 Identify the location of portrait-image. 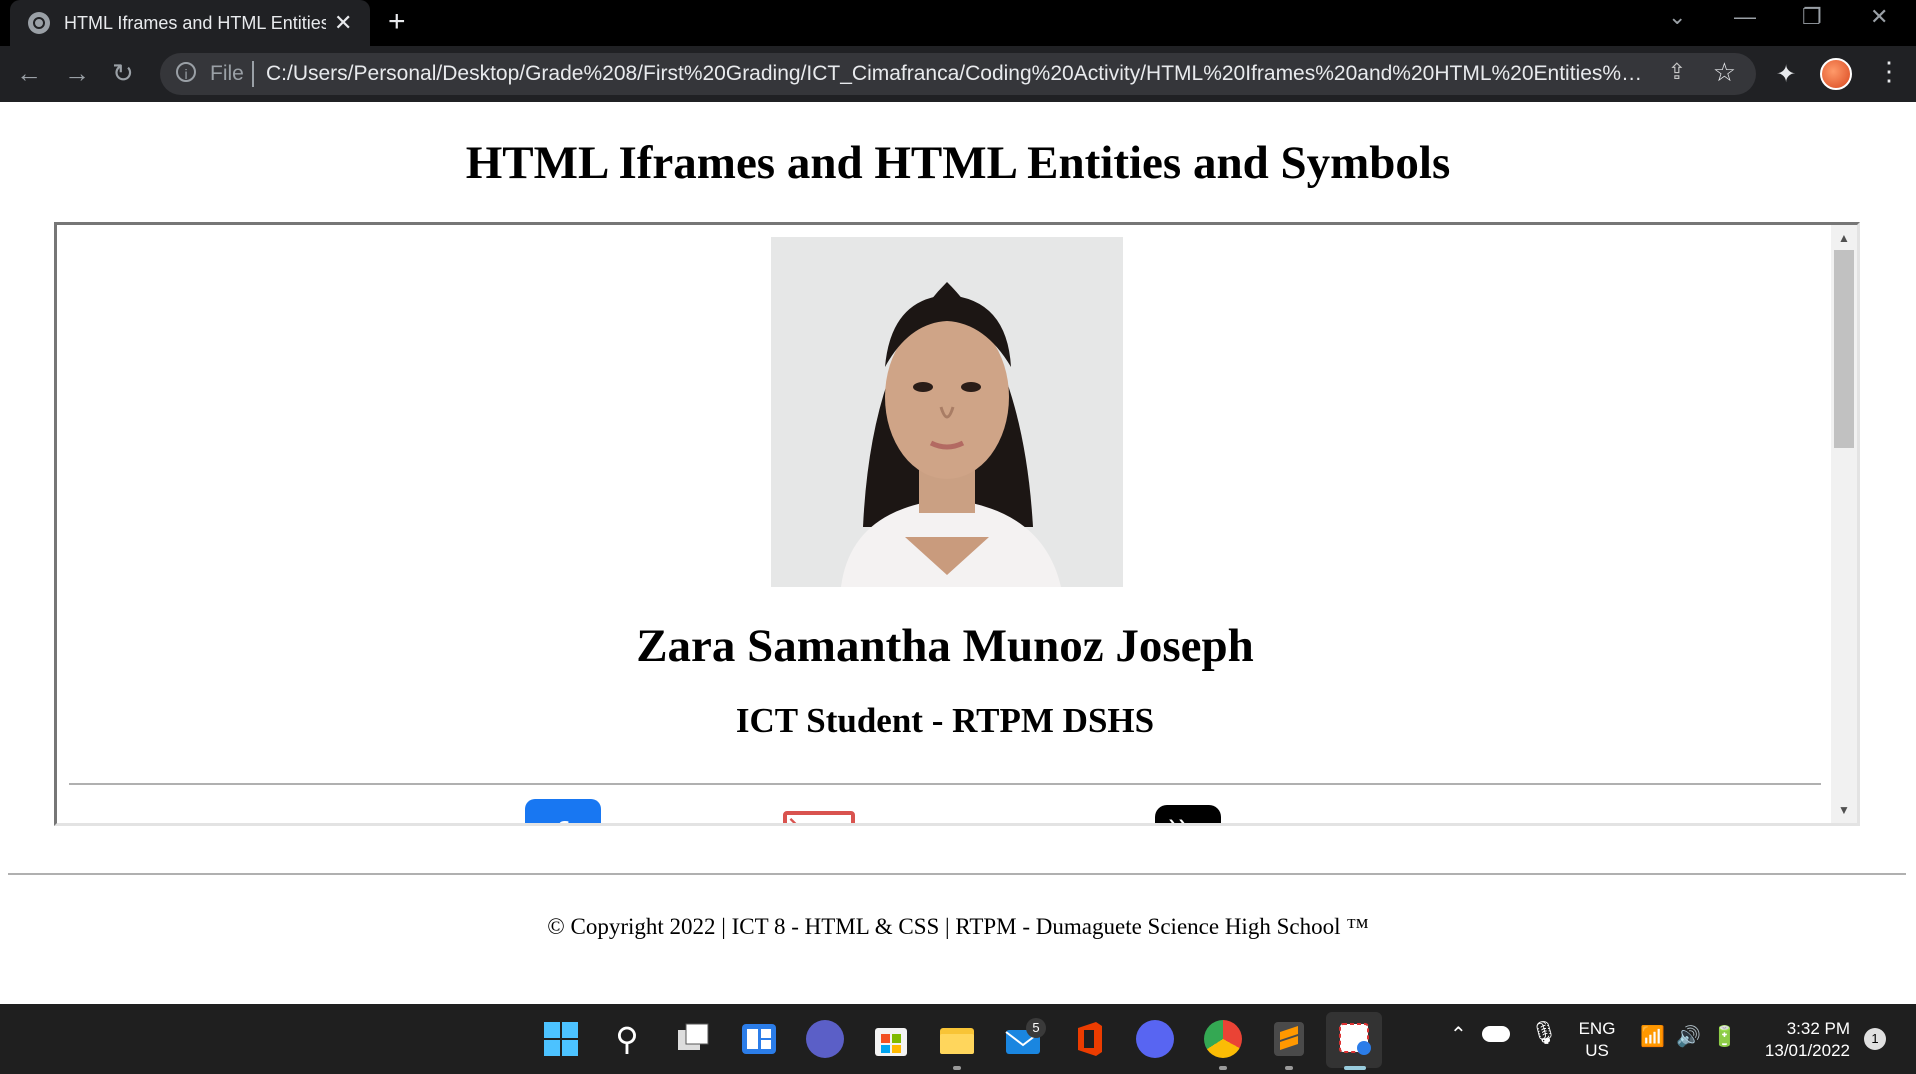
(947, 412).